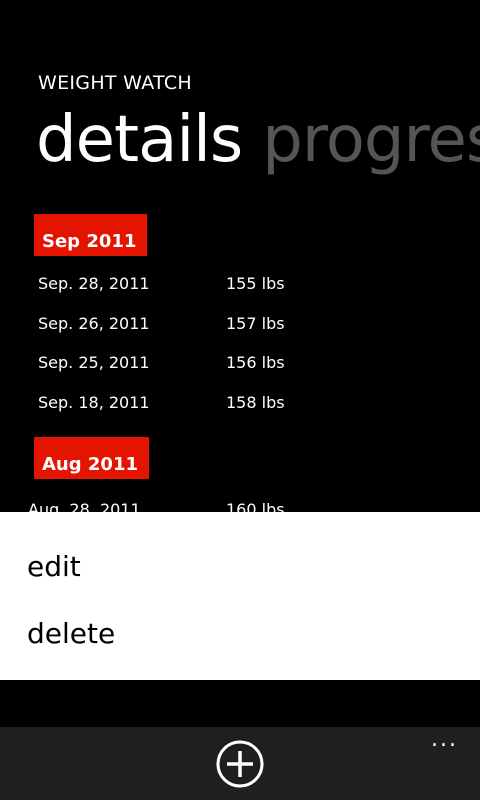  What do you see at coordinates (94, 283) in the screenshot?
I see `entry-date: Sep. 28, 2011` at bounding box center [94, 283].